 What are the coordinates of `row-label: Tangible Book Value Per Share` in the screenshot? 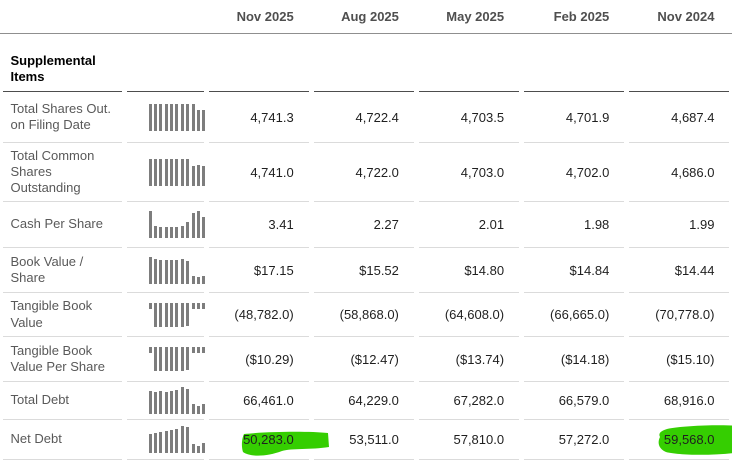 It's located at (57, 358).